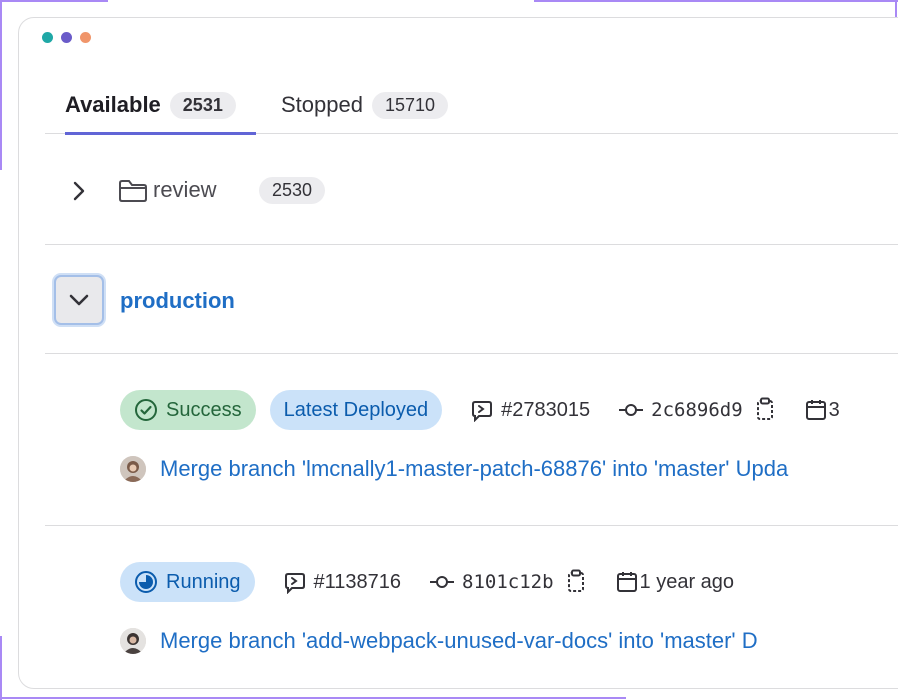 This screenshot has width=898, height=700. I want to click on tab-stopped: Stopped 15710, so click(365, 105).